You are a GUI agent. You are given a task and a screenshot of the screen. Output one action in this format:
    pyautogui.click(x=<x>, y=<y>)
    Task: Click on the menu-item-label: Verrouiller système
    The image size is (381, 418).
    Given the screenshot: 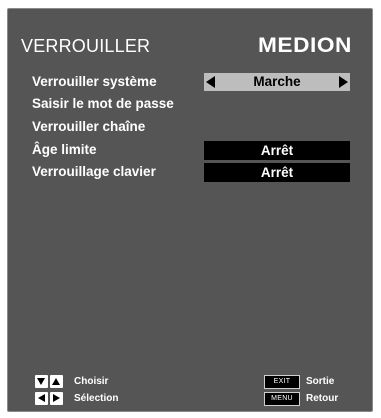 What is the action you would take?
    pyautogui.click(x=94, y=81)
    